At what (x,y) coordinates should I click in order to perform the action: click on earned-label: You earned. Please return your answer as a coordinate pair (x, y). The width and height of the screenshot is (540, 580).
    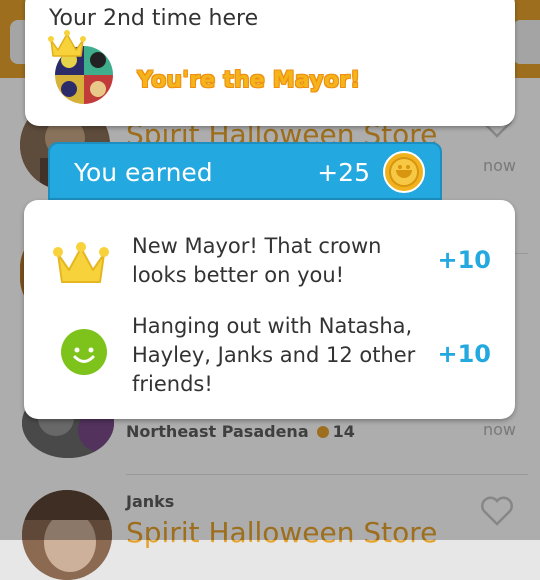
    Looking at the image, I should click on (143, 172).